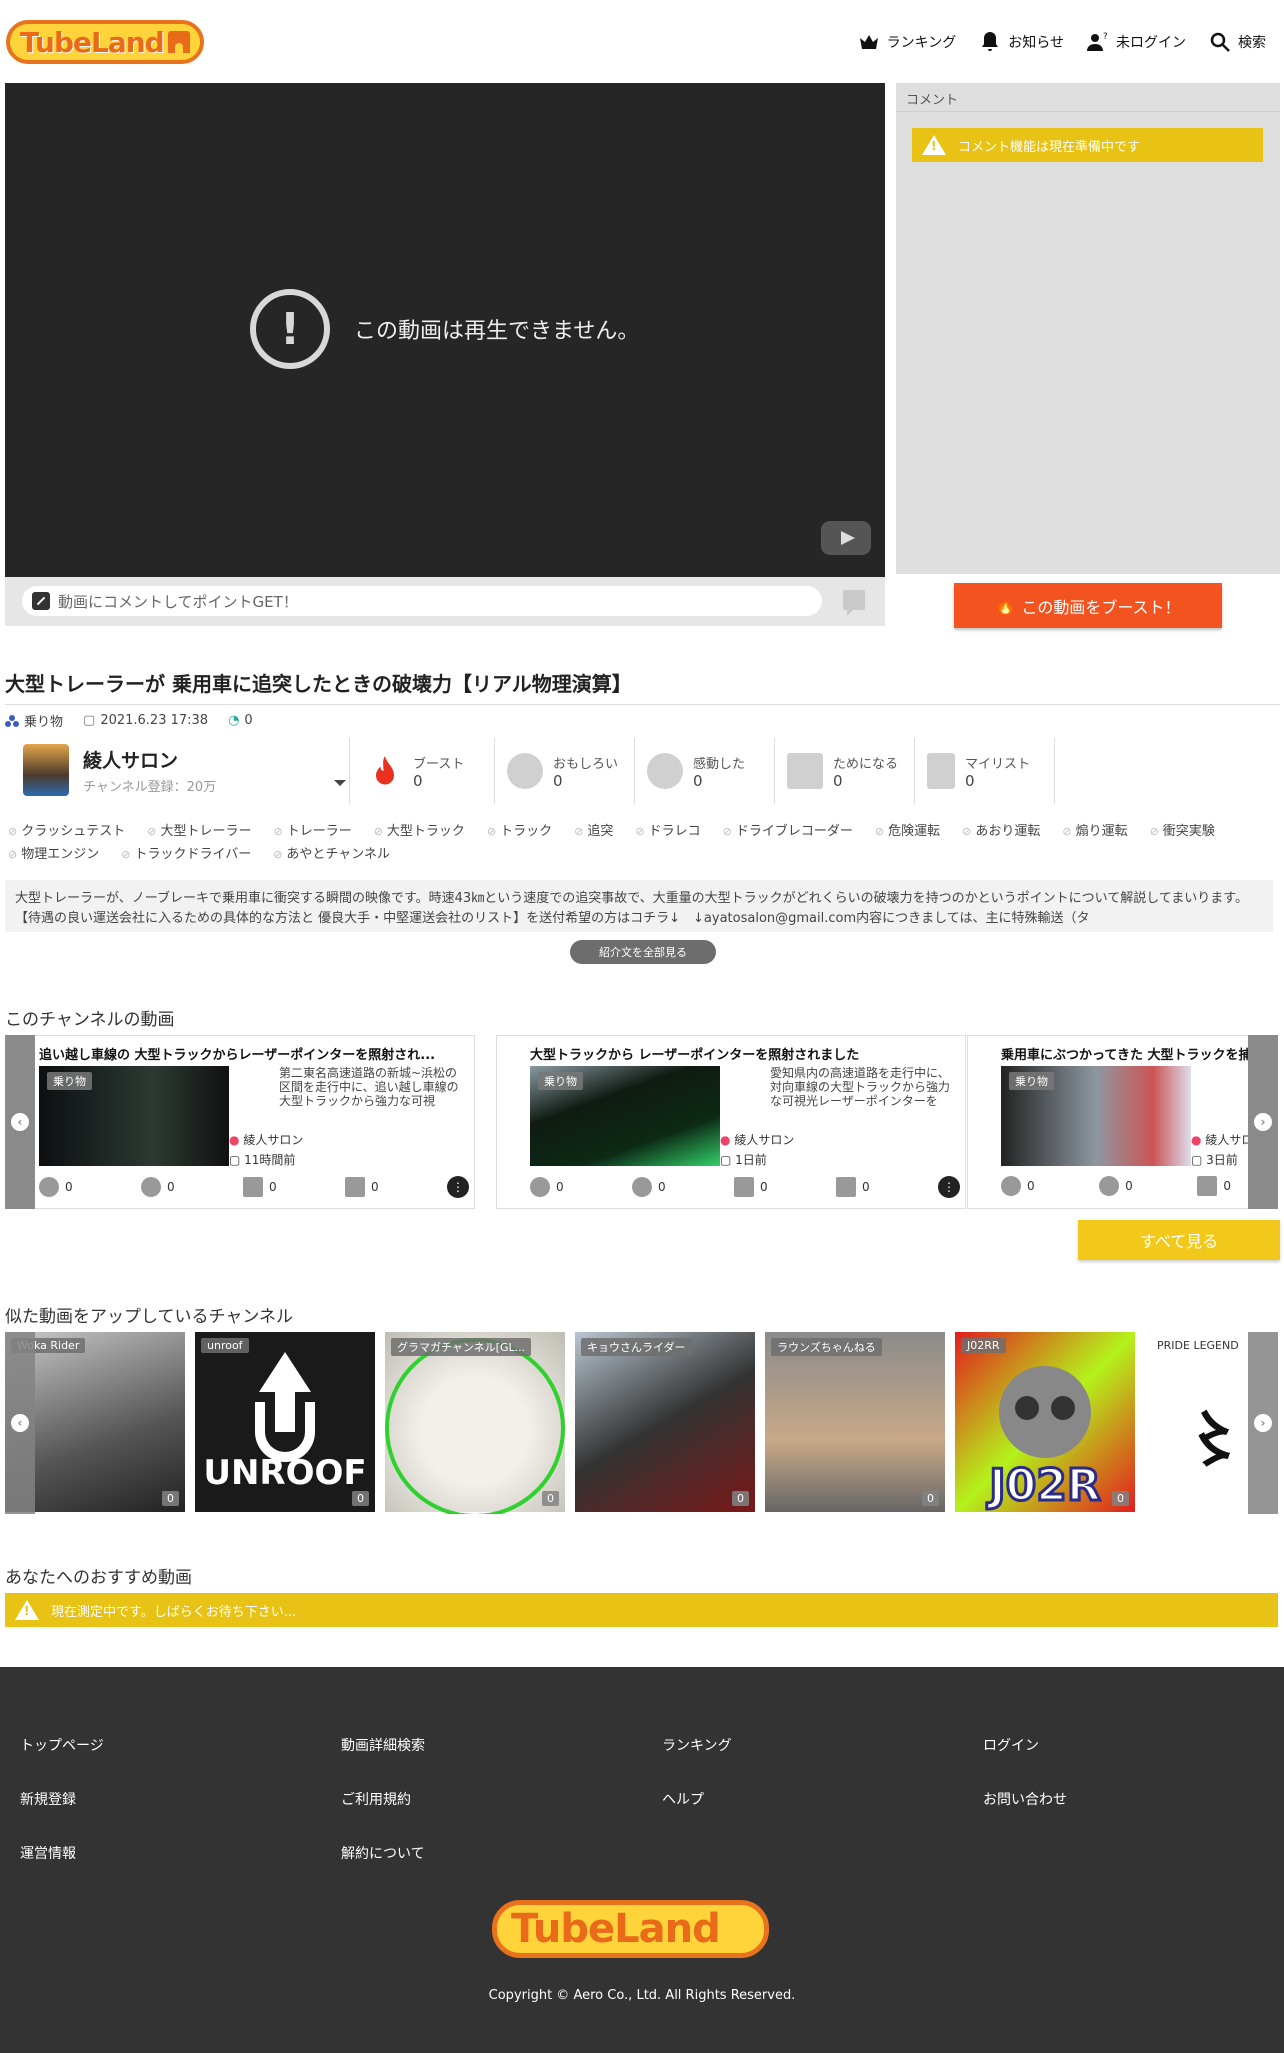 This screenshot has height=2053, width=1284. I want to click on funny-count: 0, so click(56, 1187).